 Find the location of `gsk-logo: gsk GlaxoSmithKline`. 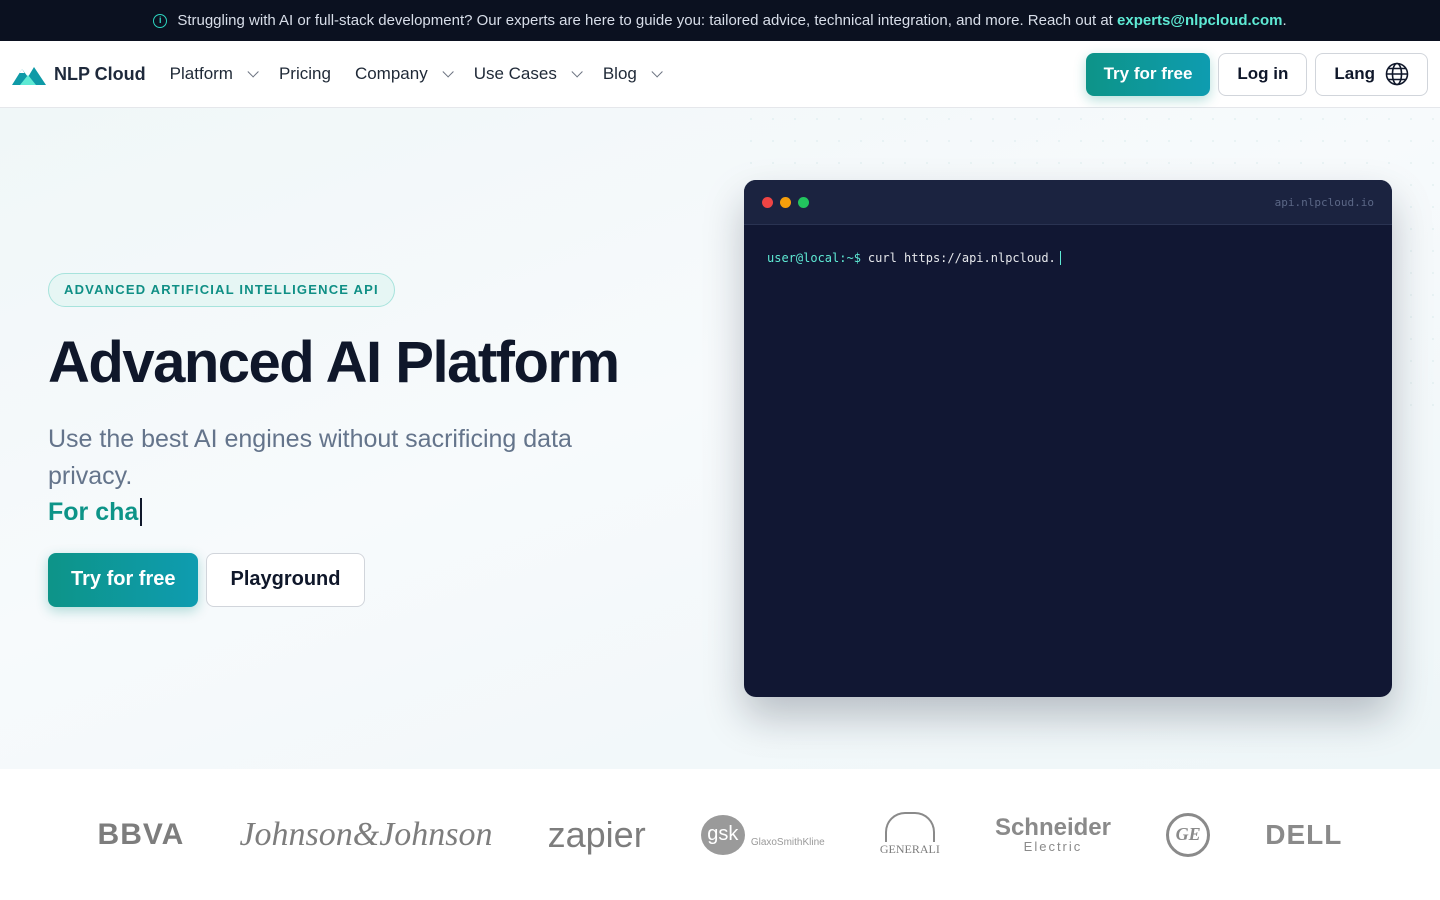

gsk-logo: gsk GlaxoSmithKline is located at coordinates (762, 834).